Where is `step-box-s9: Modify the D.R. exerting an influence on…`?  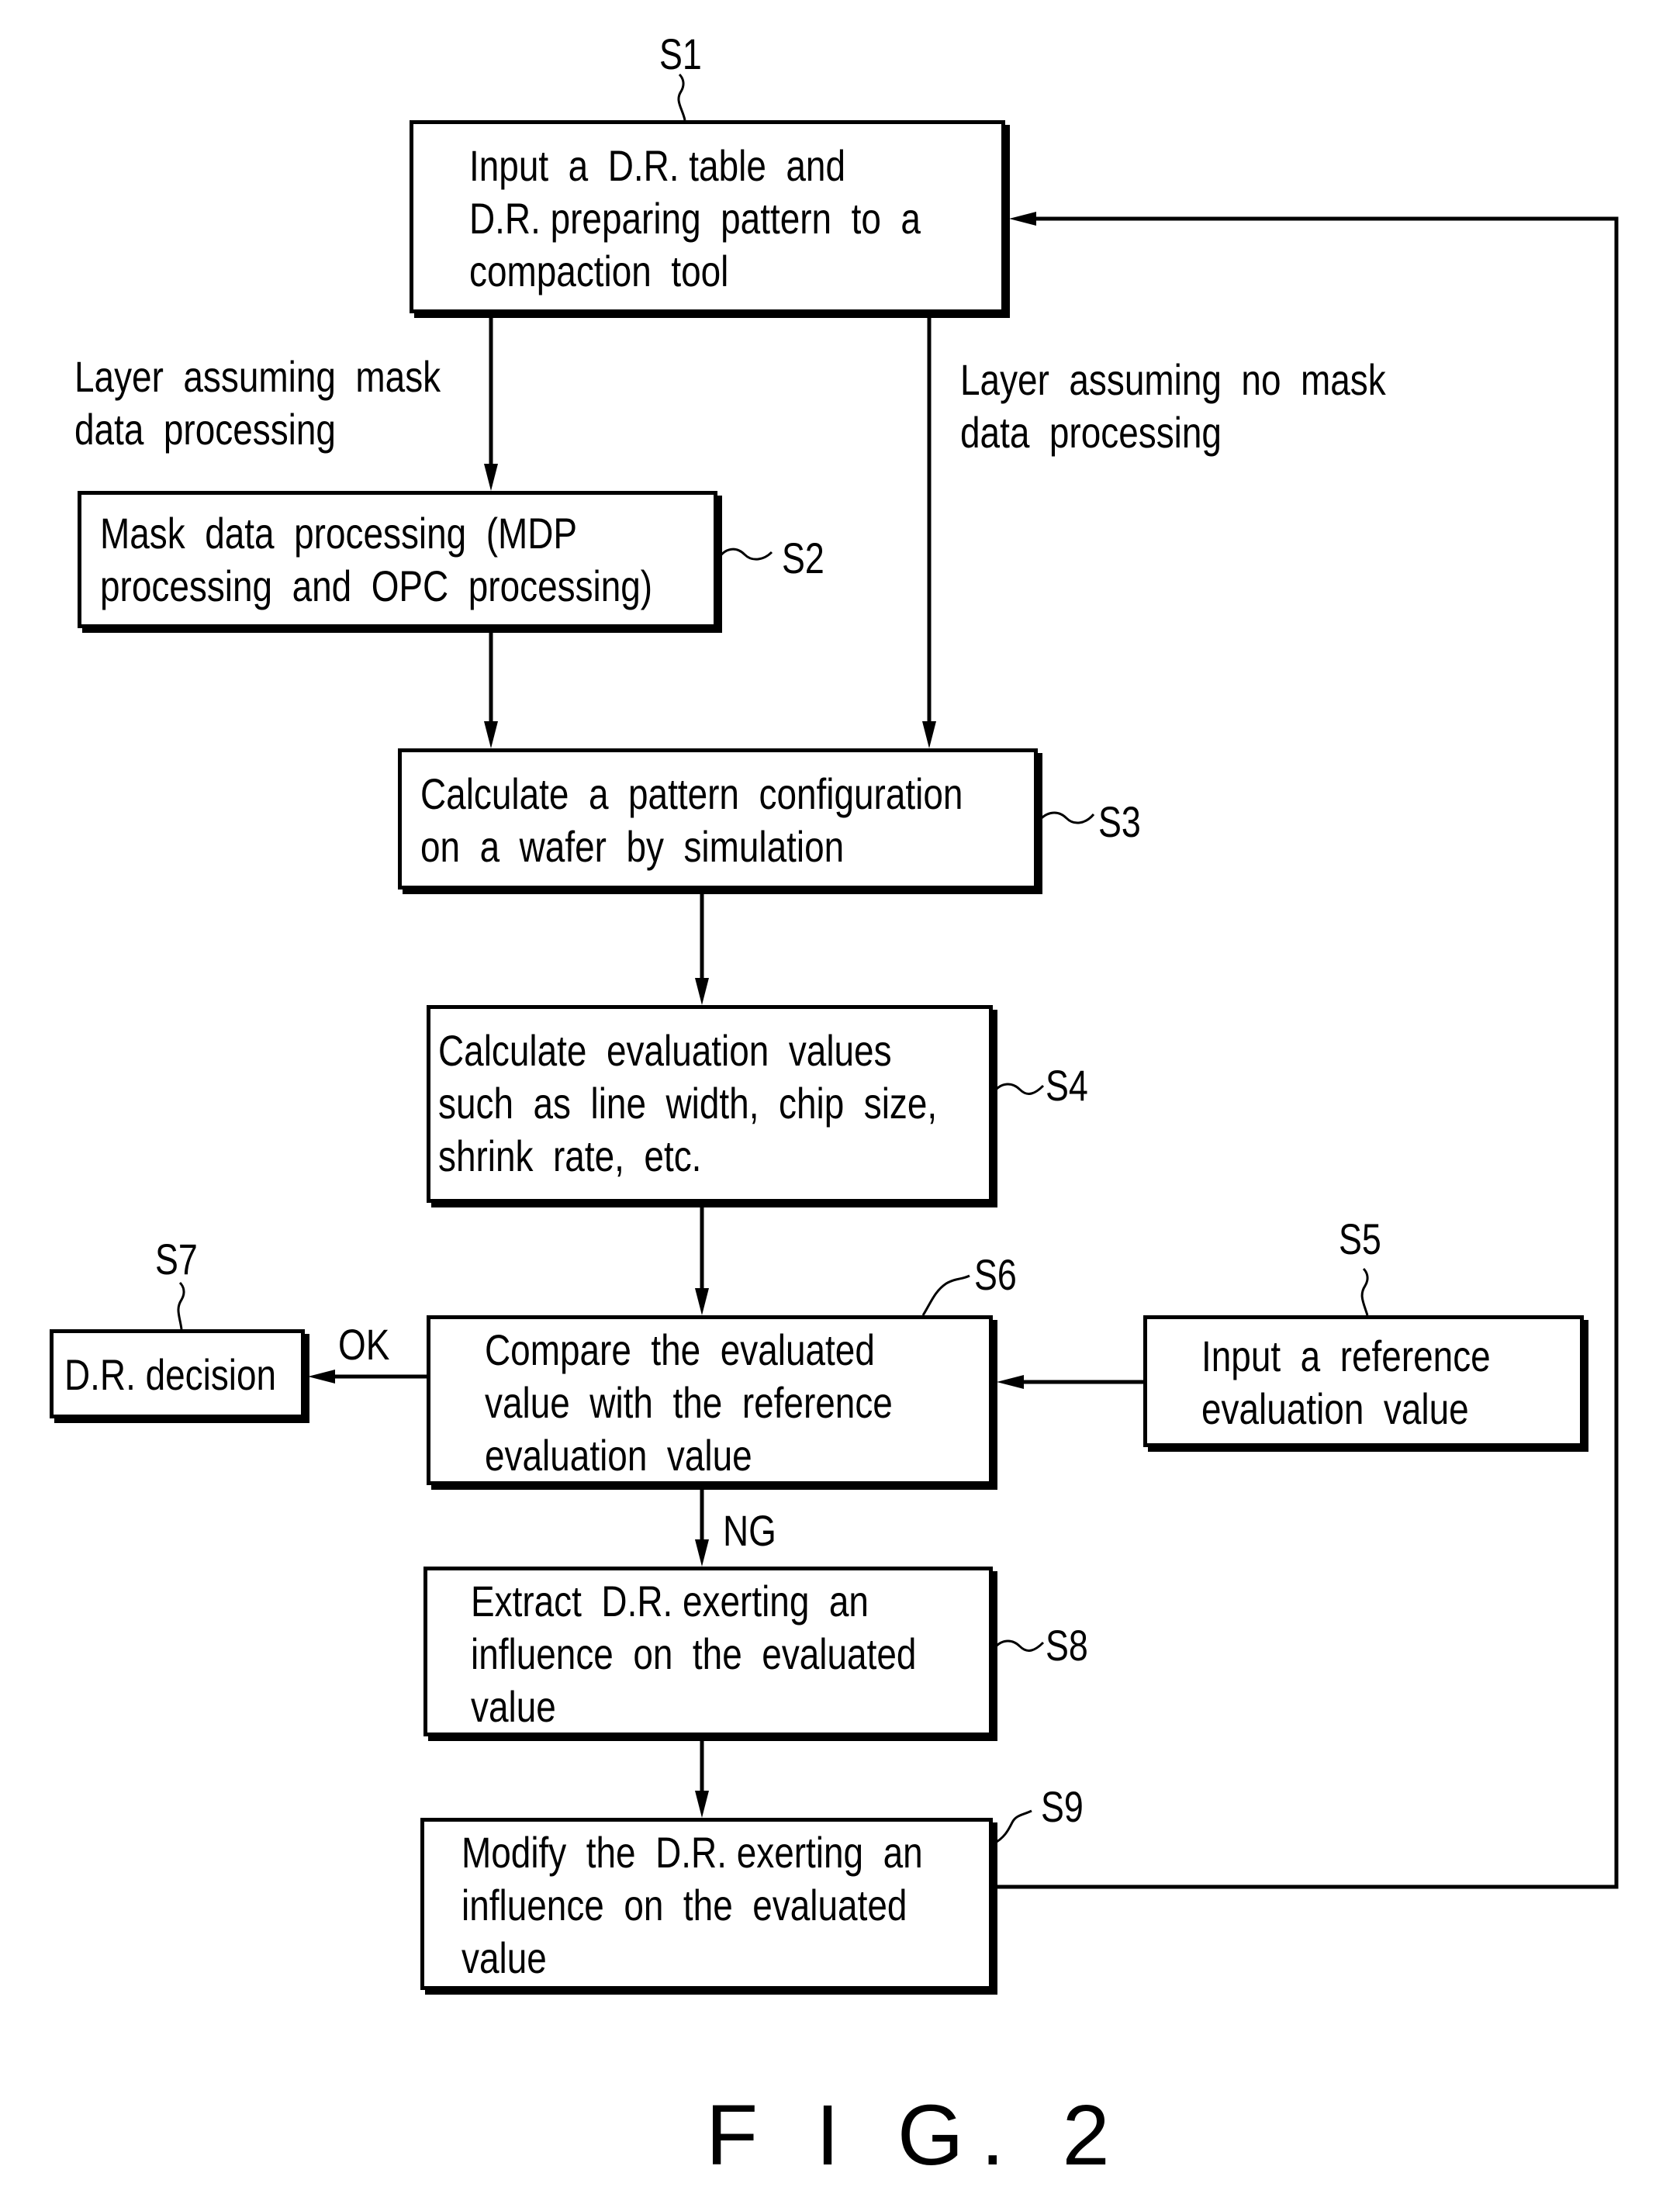 step-box-s9: Modify the D.R. exerting an influence on… is located at coordinates (707, 1904).